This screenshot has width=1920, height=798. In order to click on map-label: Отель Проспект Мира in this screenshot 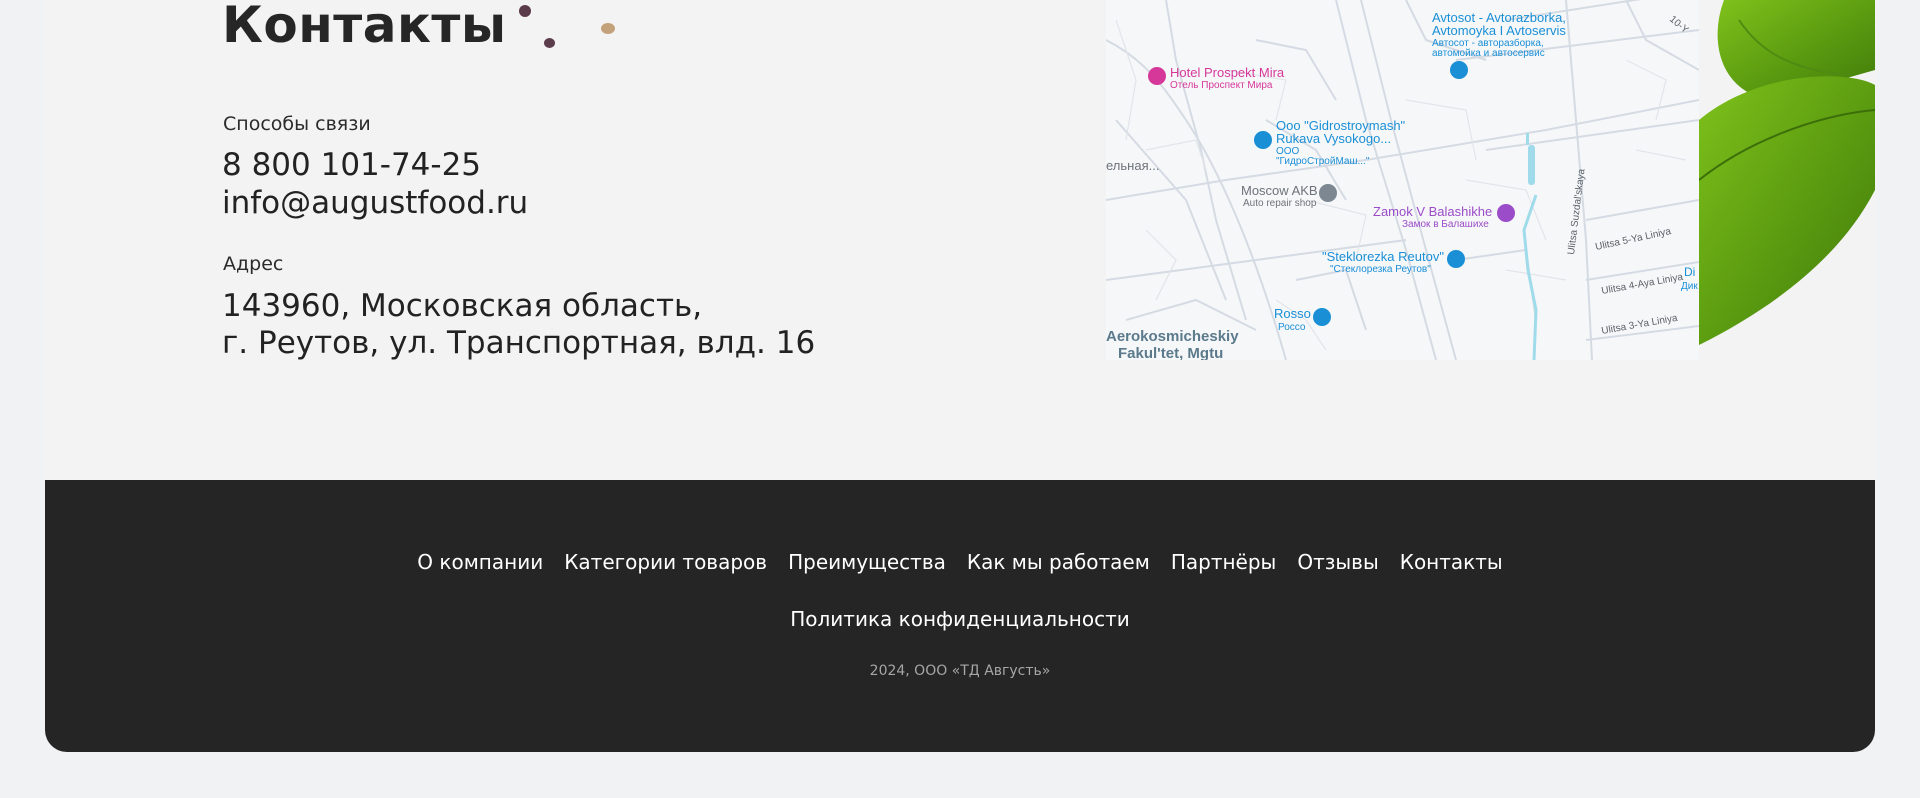, I will do `click(1221, 85)`.